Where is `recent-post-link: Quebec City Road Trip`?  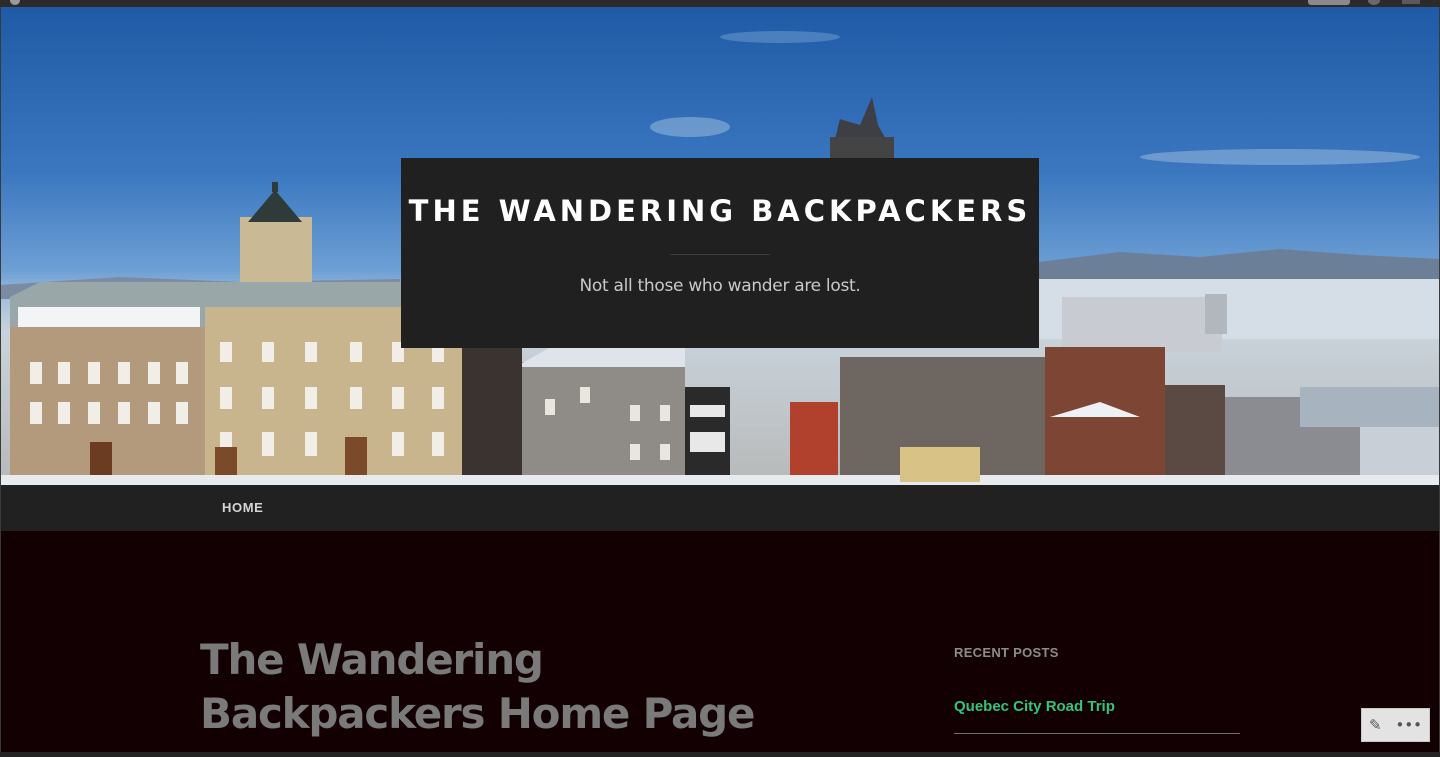 recent-post-link: Quebec City Road Trip is located at coordinates (1034, 706).